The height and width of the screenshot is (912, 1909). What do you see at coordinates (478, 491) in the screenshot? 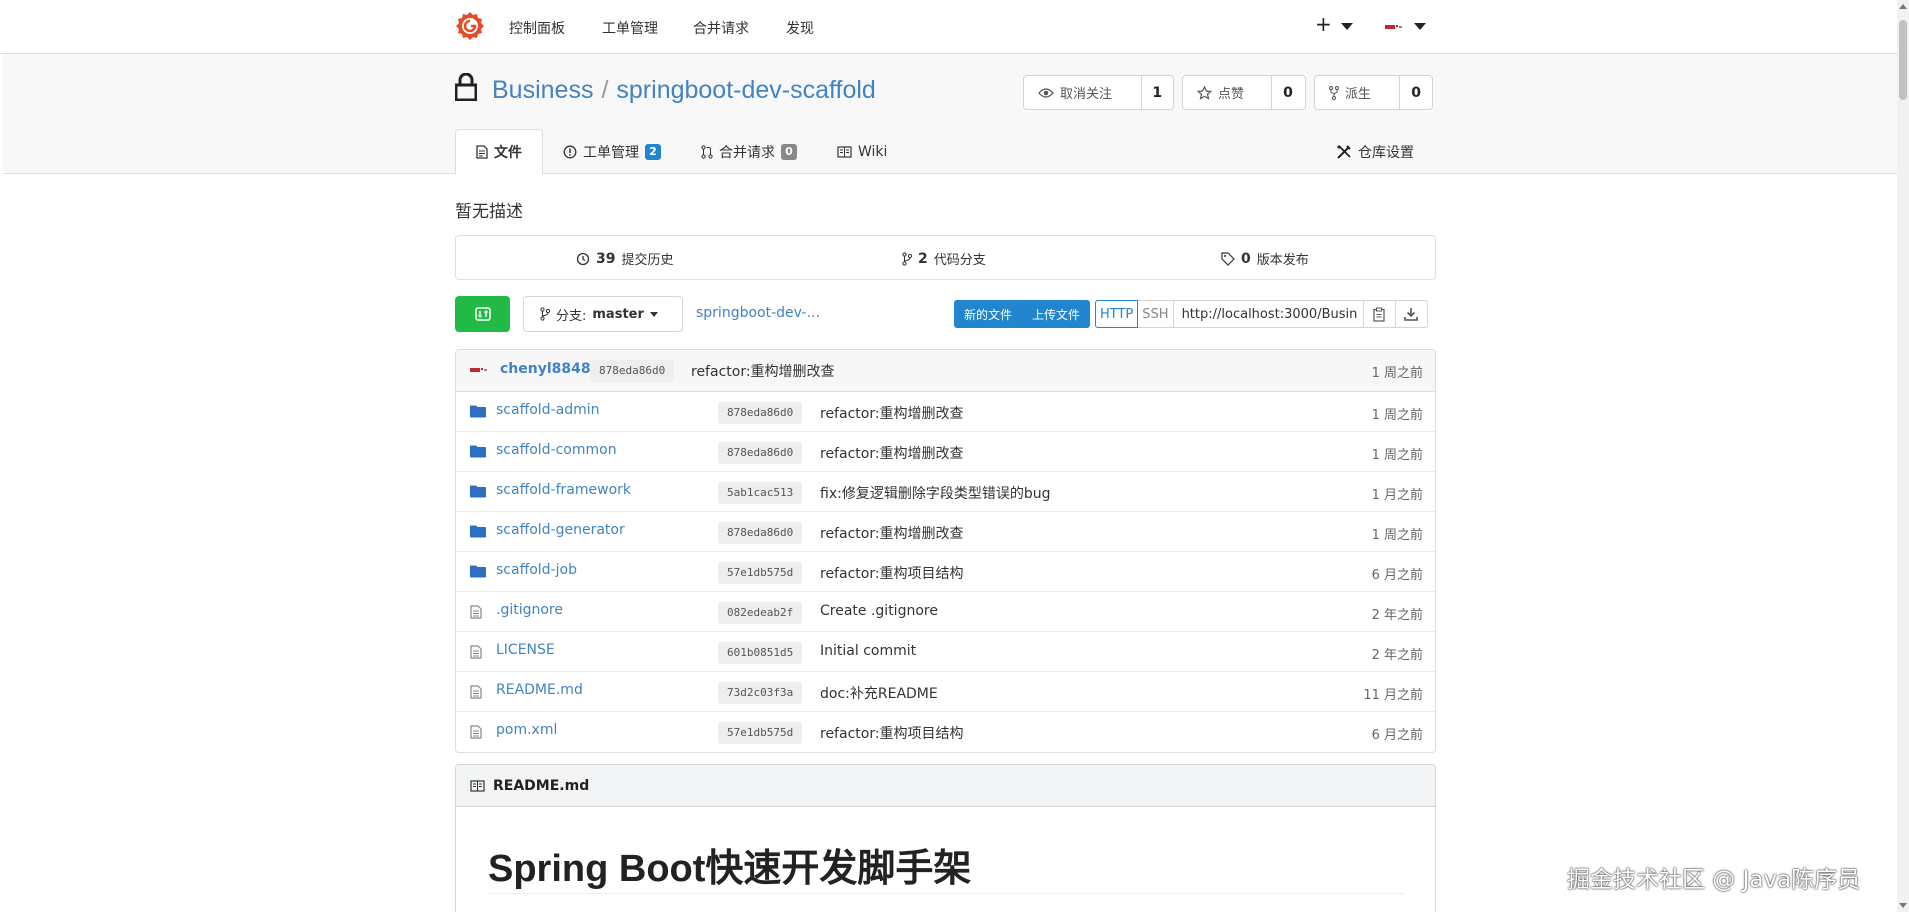
I see `folder-icon` at bounding box center [478, 491].